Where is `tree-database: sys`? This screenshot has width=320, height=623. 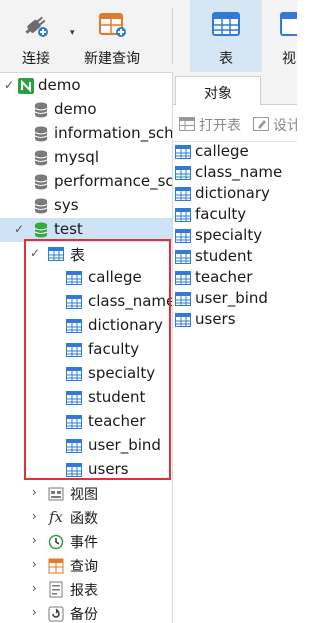
tree-database: sys is located at coordinates (86, 206).